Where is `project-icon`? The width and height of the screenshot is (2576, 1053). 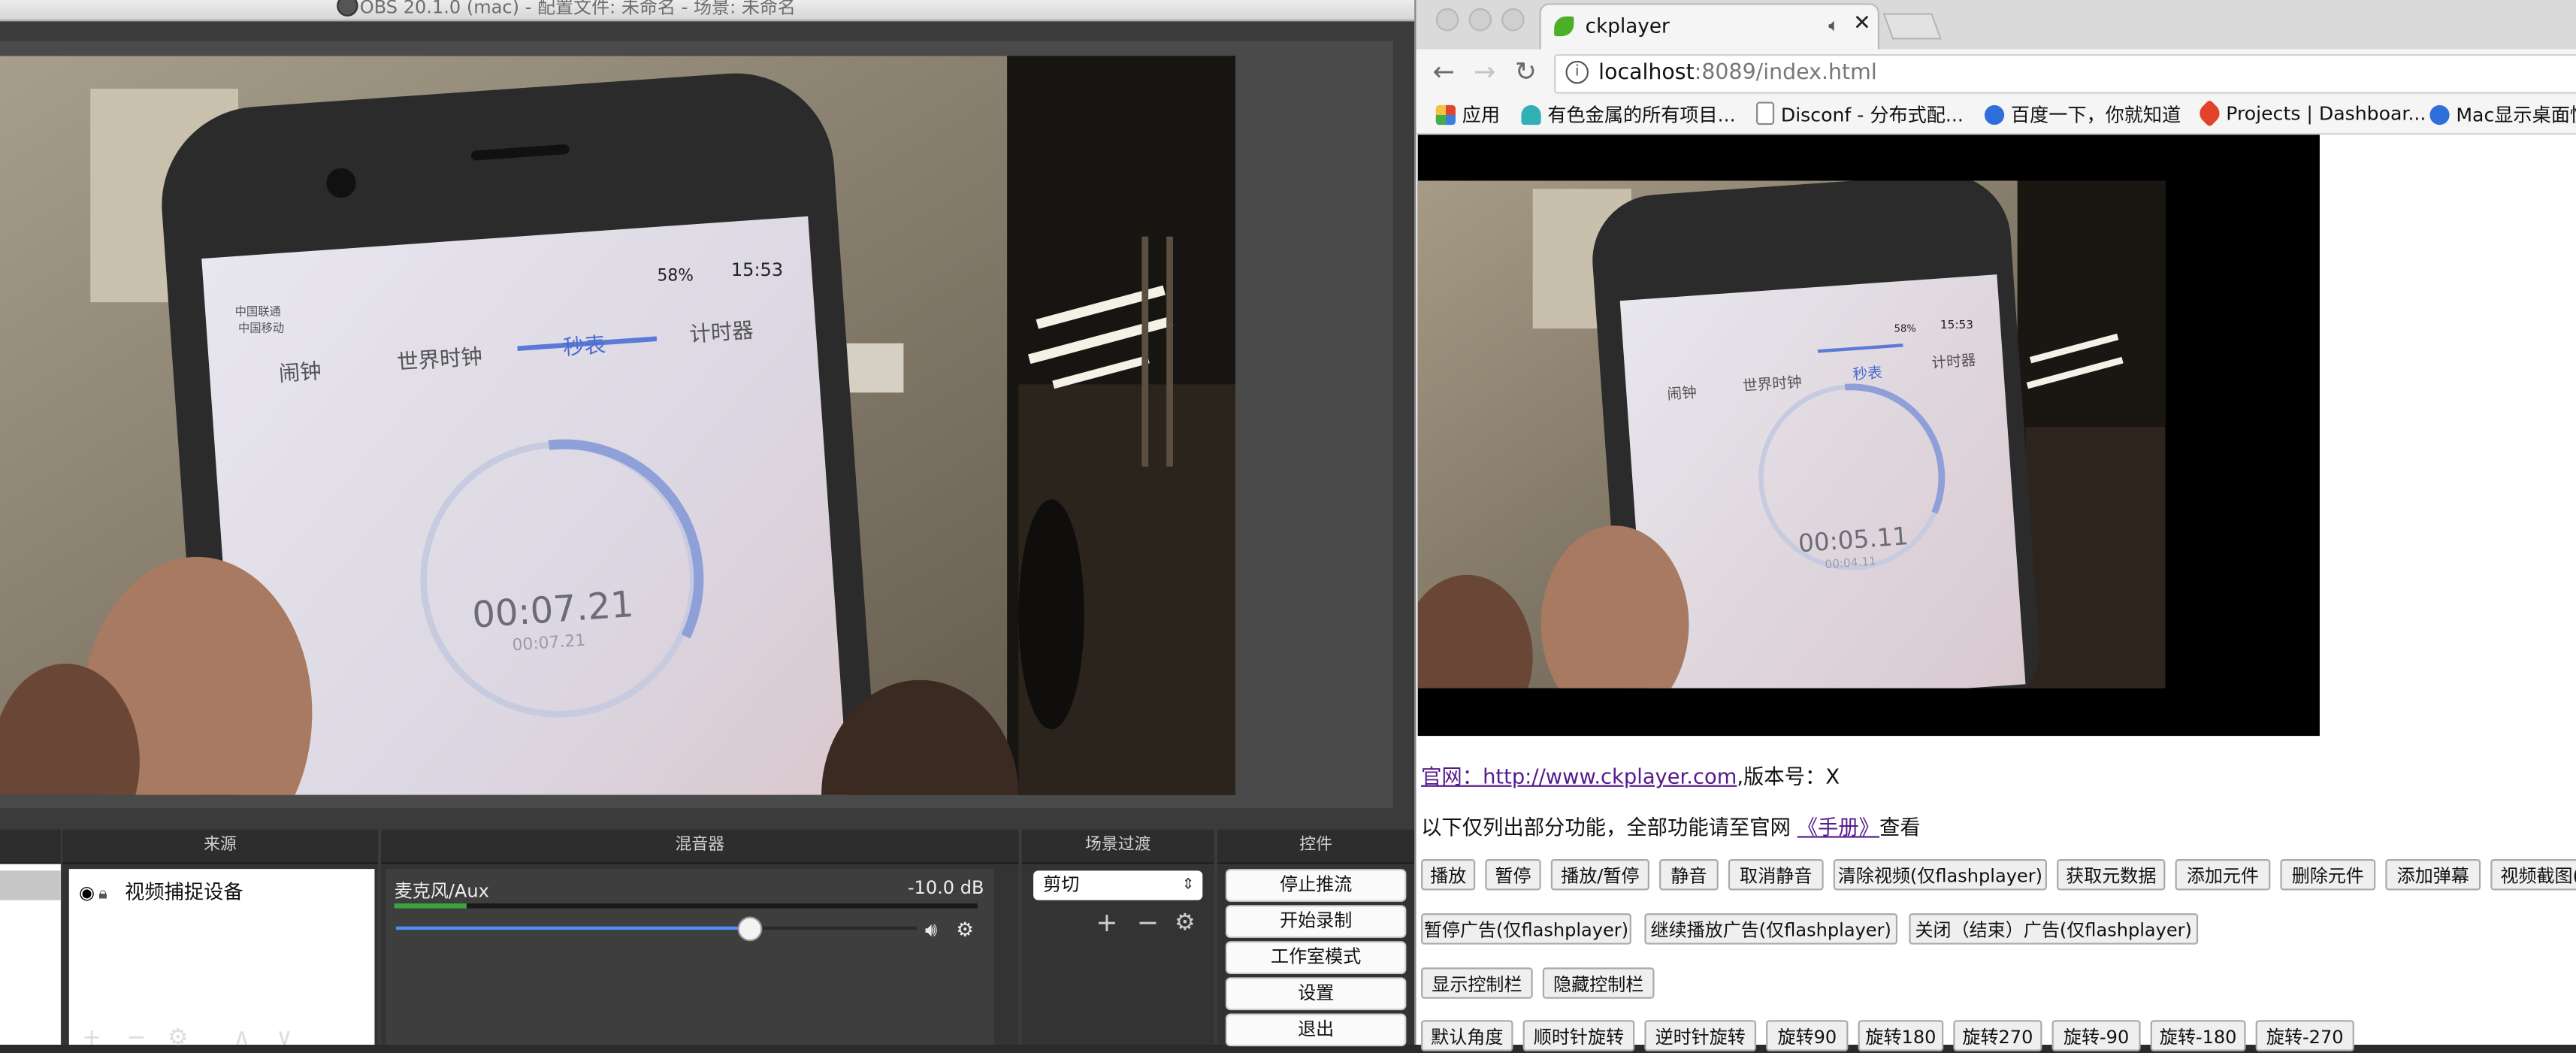
project-icon is located at coordinates (1531, 115).